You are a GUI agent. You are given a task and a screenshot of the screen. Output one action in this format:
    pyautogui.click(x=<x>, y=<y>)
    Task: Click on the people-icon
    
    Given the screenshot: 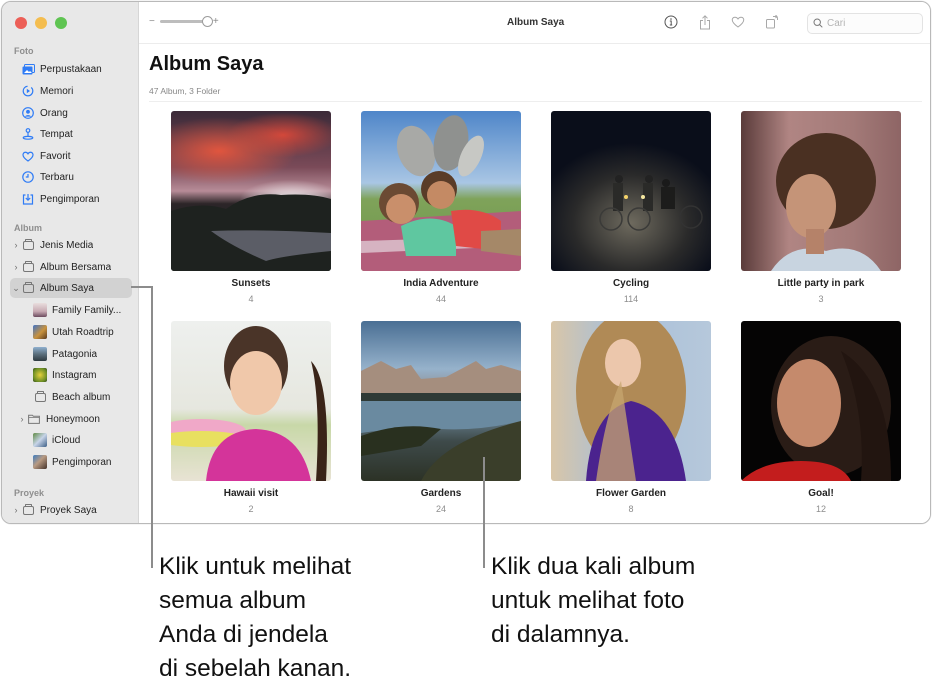 What is the action you would take?
    pyautogui.click(x=28, y=113)
    